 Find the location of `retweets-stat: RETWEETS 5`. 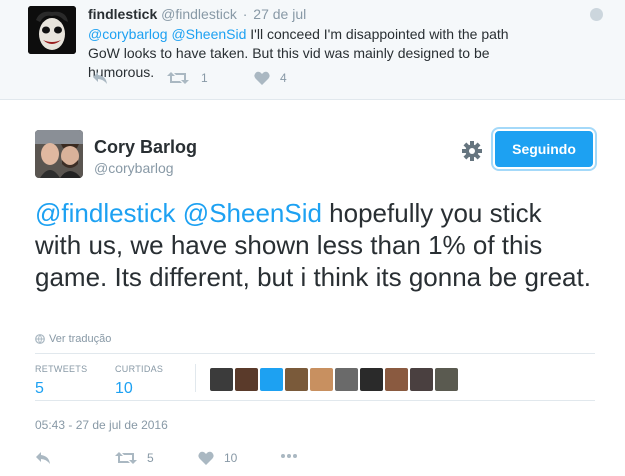

retweets-stat: RETWEETS 5 is located at coordinates (61, 381).